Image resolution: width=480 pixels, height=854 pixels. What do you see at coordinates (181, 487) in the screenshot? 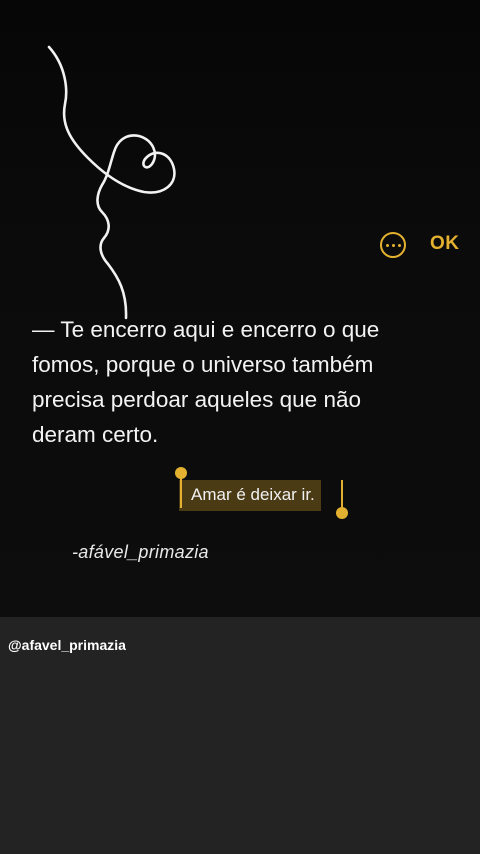
I see `selection-start-handle` at bounding box center [181, 487].